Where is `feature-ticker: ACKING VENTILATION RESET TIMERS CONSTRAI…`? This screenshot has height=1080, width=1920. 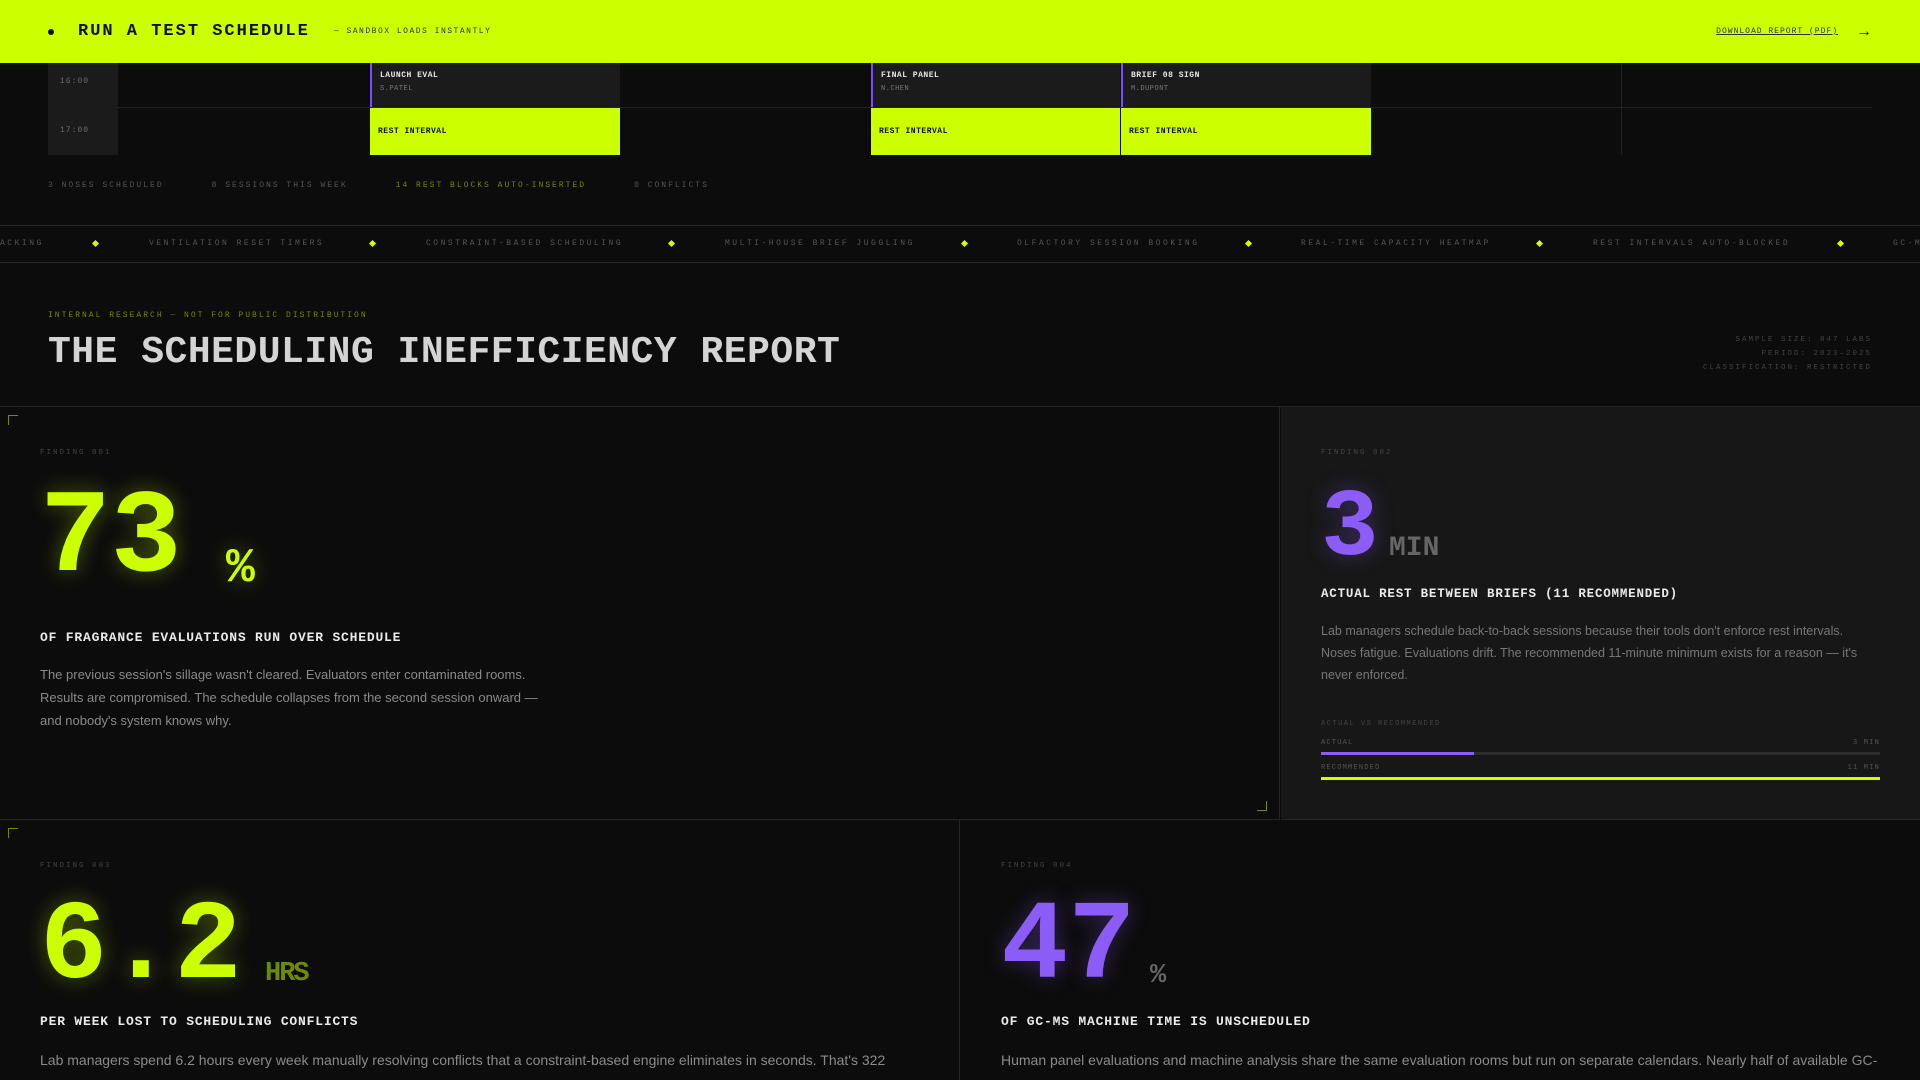 feature-ticker: ACKING VENTILATION RESET TIMERS CONSTRAI… is located at coordinates (960, 244).